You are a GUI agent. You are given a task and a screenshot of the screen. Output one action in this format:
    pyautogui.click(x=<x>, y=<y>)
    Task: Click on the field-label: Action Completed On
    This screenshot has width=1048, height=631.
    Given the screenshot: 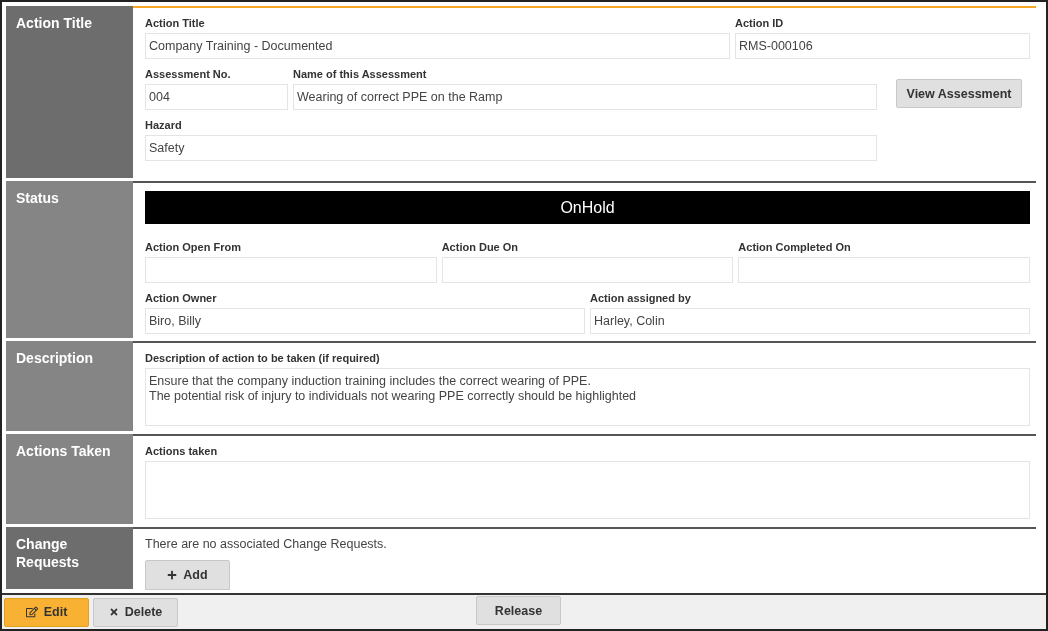 What is the action you would take?
    pyautogui.click(x=795, y=247)
    